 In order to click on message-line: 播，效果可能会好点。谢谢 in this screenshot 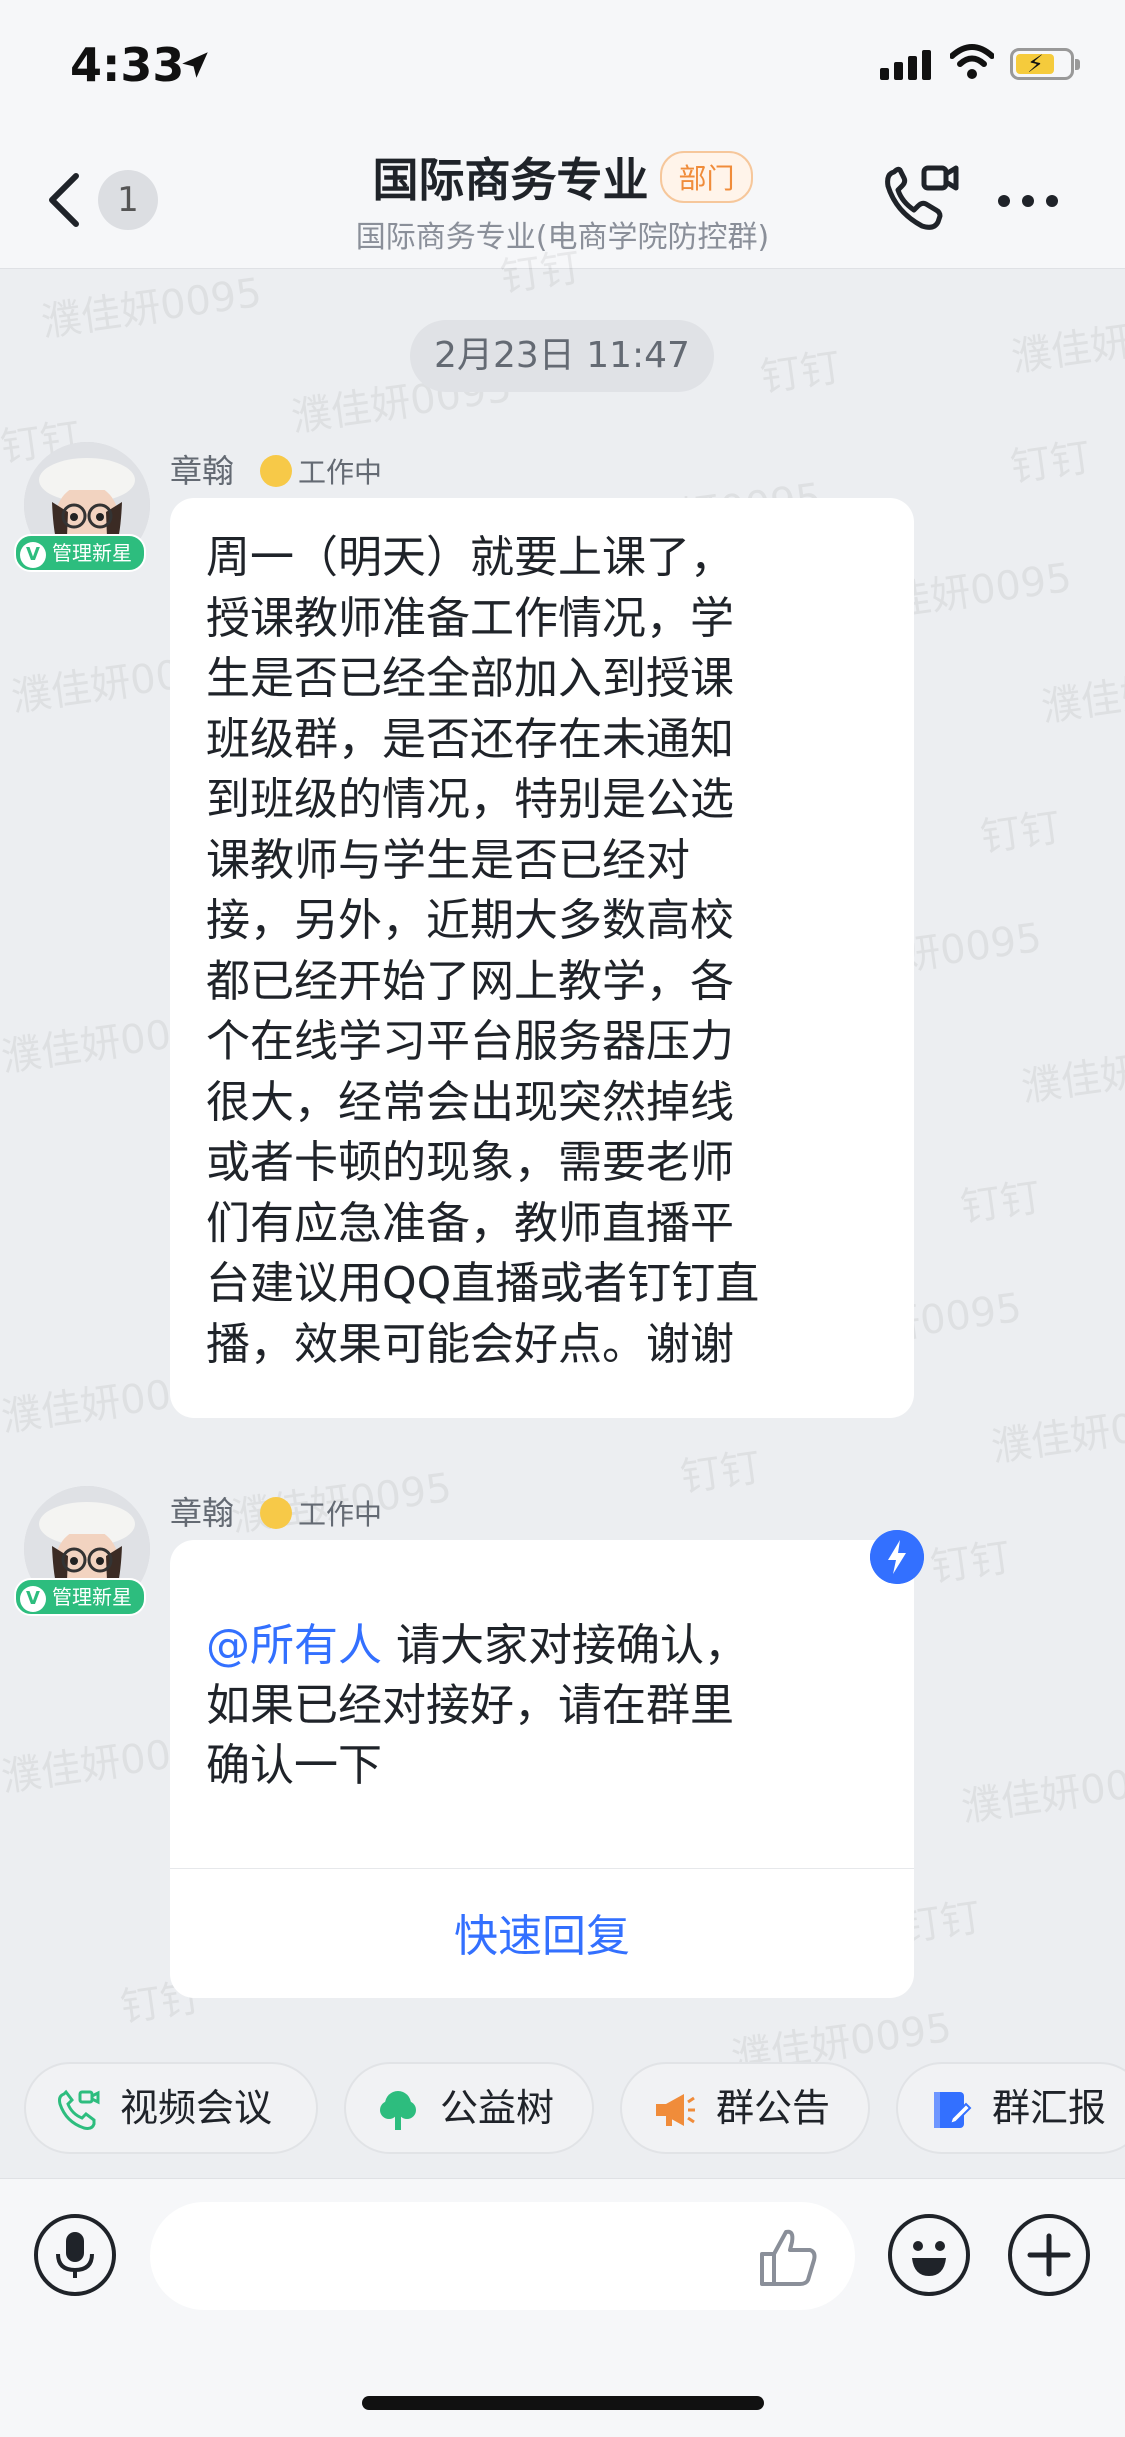, I will do `click(470, 1344)`.